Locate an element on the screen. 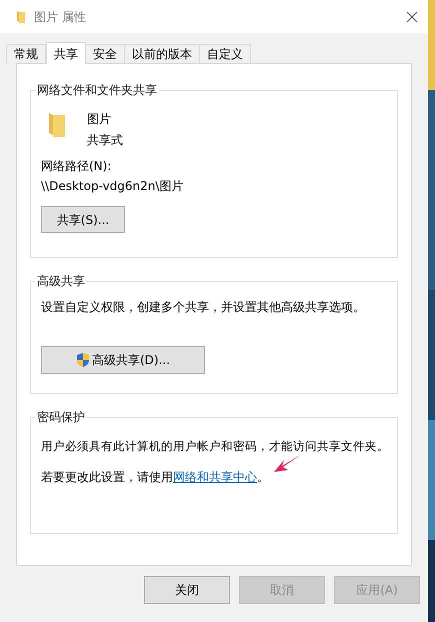 The width and height of the screenshot is (435, 622). password-description: 用户必须具有此计算机的用户帐户和密码，才能访问共享文件夹。 is located at coordinates (215, 446).